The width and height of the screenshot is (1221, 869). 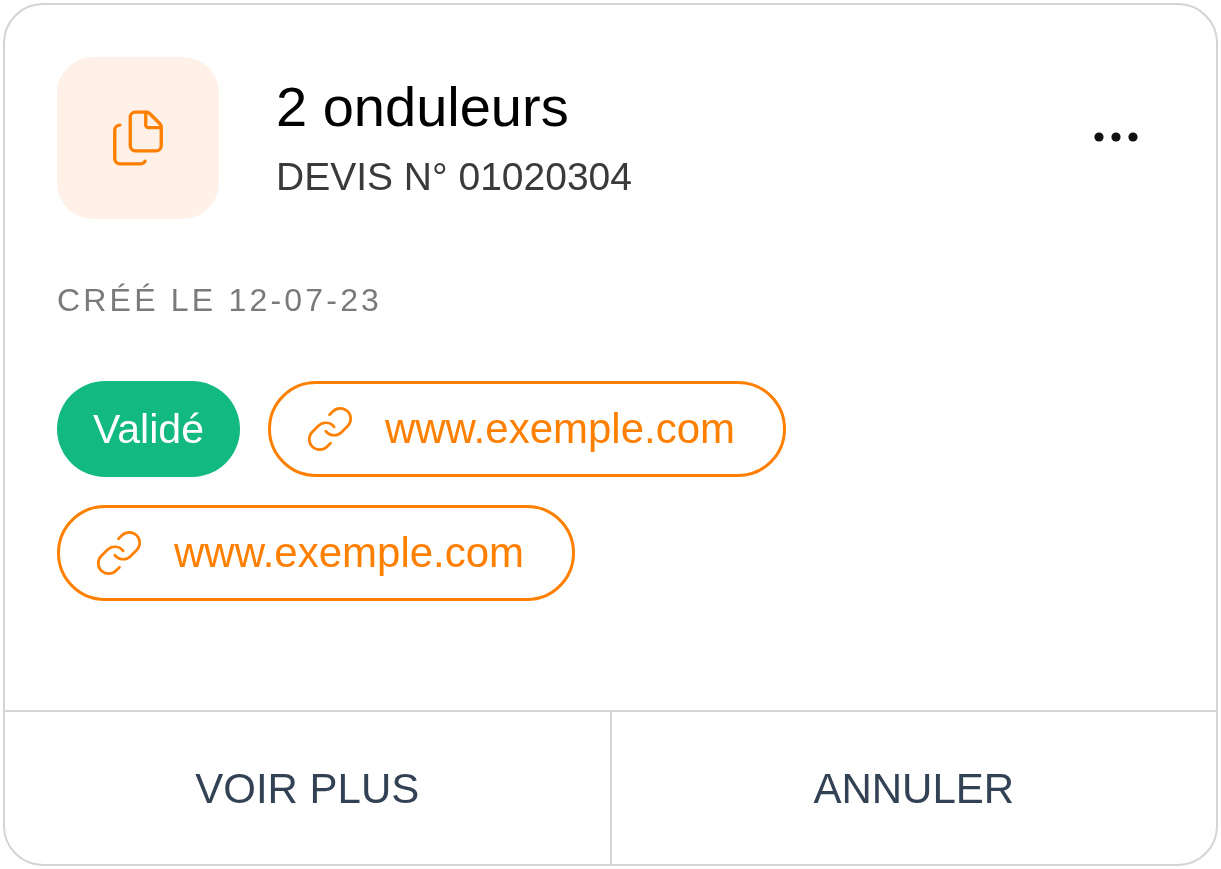 What do you see at coordinates (1116, 137) in the screenshot?
I see `ellipsis-icon` at bounding box center [1116, 137].